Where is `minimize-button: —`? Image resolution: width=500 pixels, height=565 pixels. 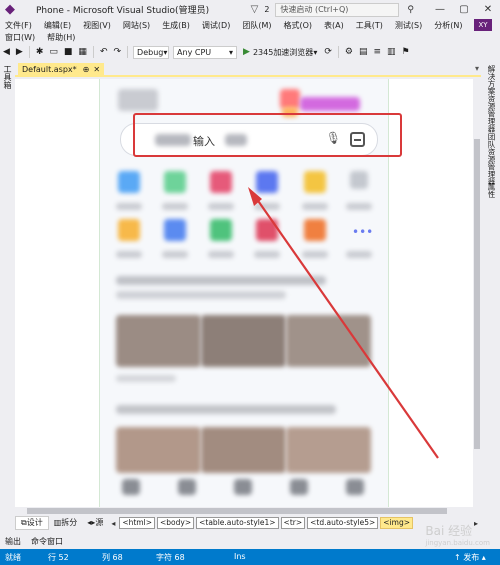
minimize-button: — is located at coordinates (440, 9).